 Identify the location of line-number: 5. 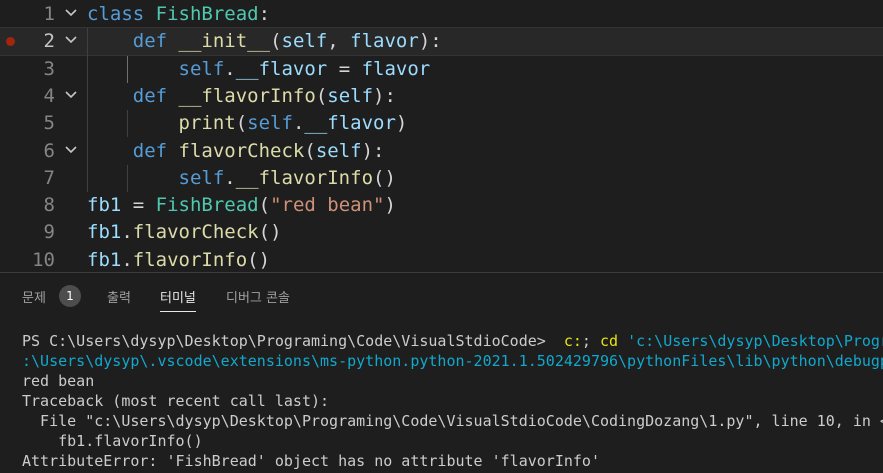
(49, 123).